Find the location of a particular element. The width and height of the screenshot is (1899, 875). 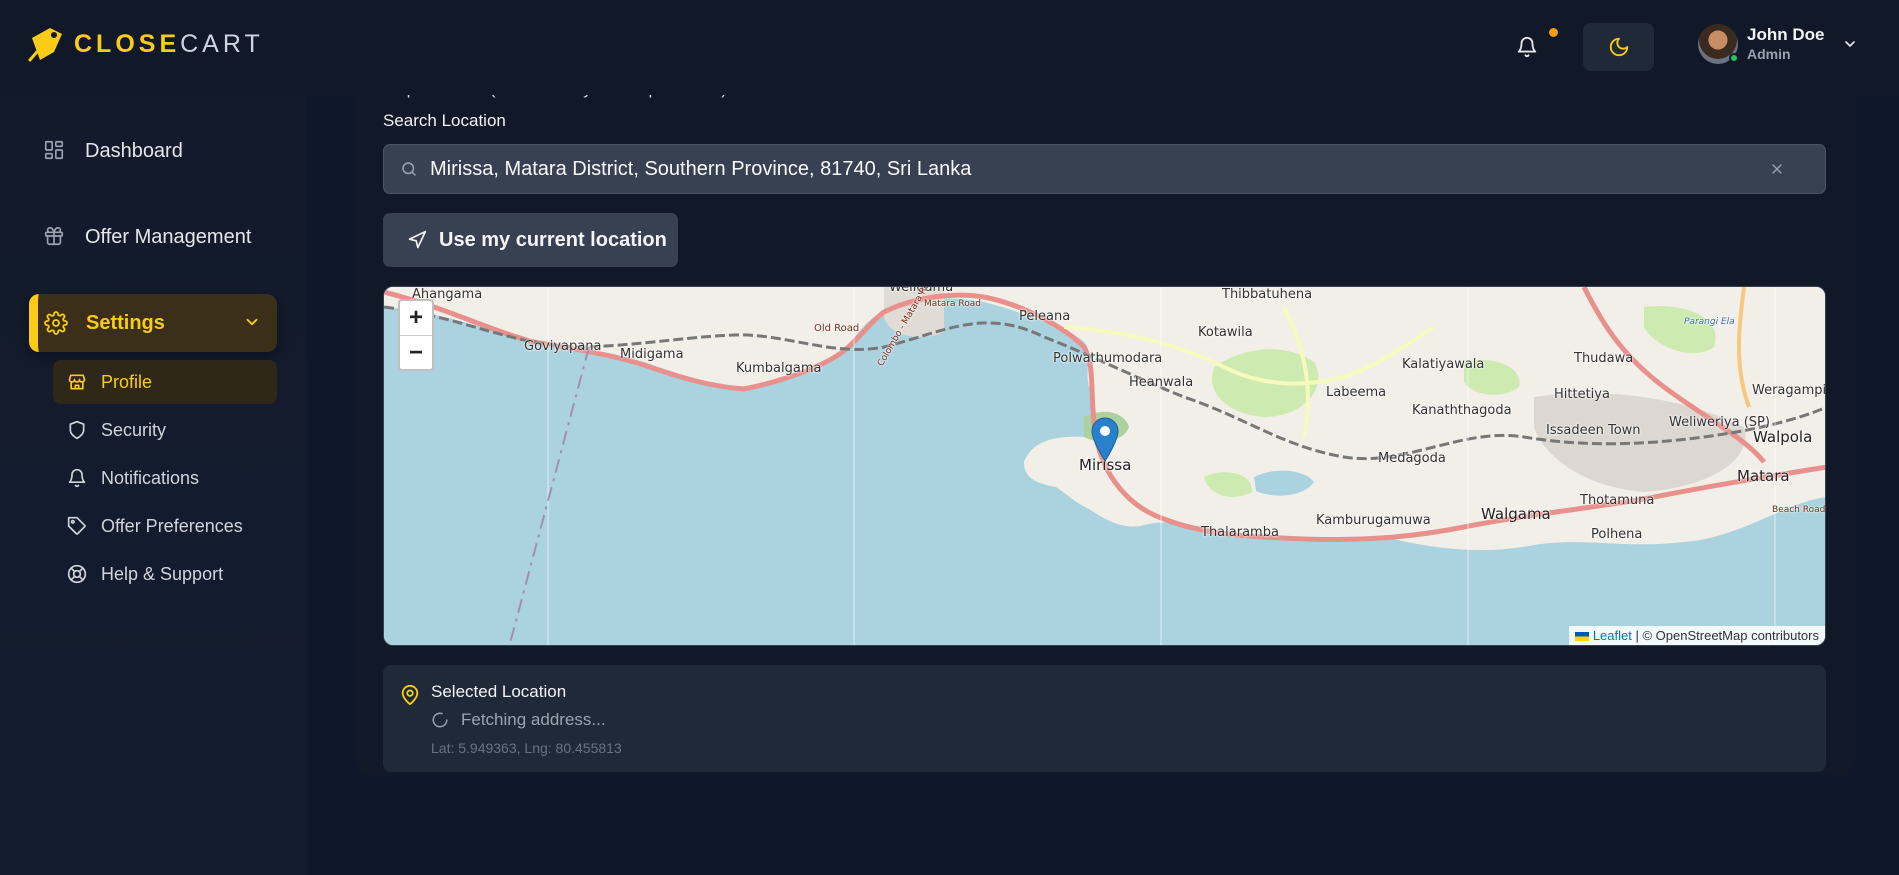

sidebar-subitem-label: Offer Preferences is located at coordinates (172, 525).